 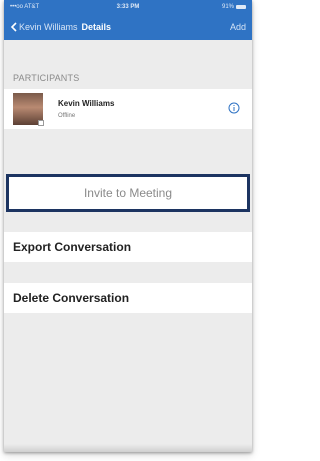 I want to click on participant-name: Kevin Williams, so click(x=86, y=103).